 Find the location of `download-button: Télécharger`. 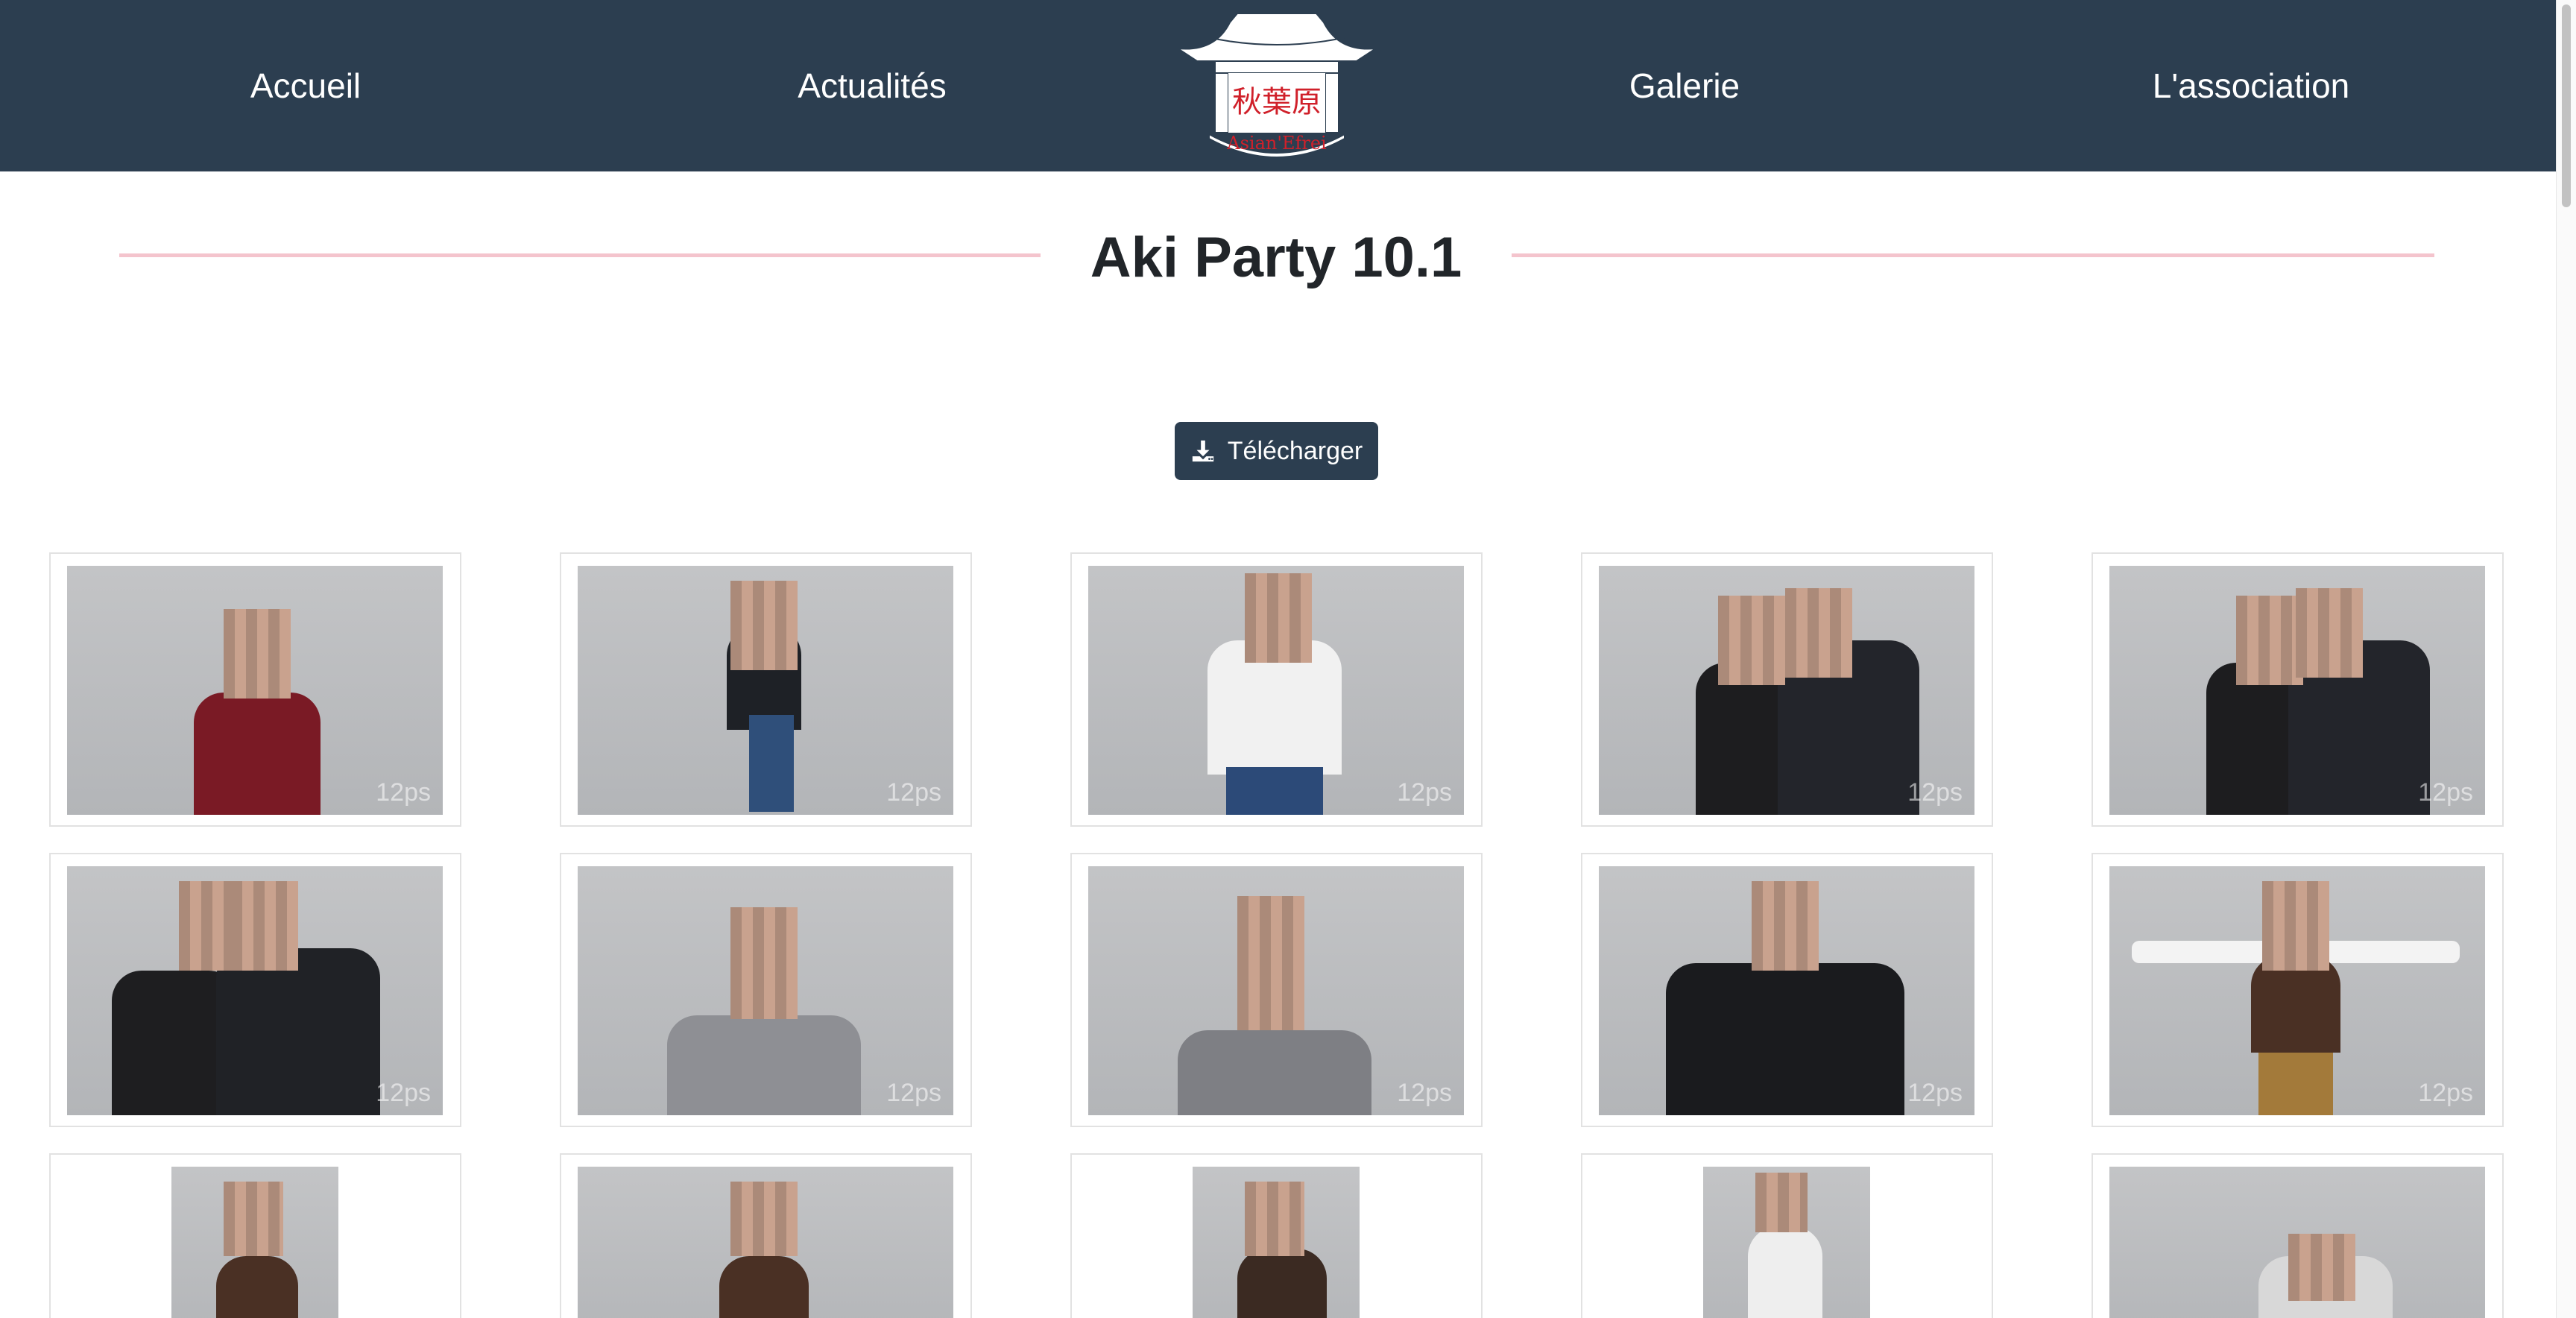

download-button: Télécharger is located at coordinates (1276, 451).